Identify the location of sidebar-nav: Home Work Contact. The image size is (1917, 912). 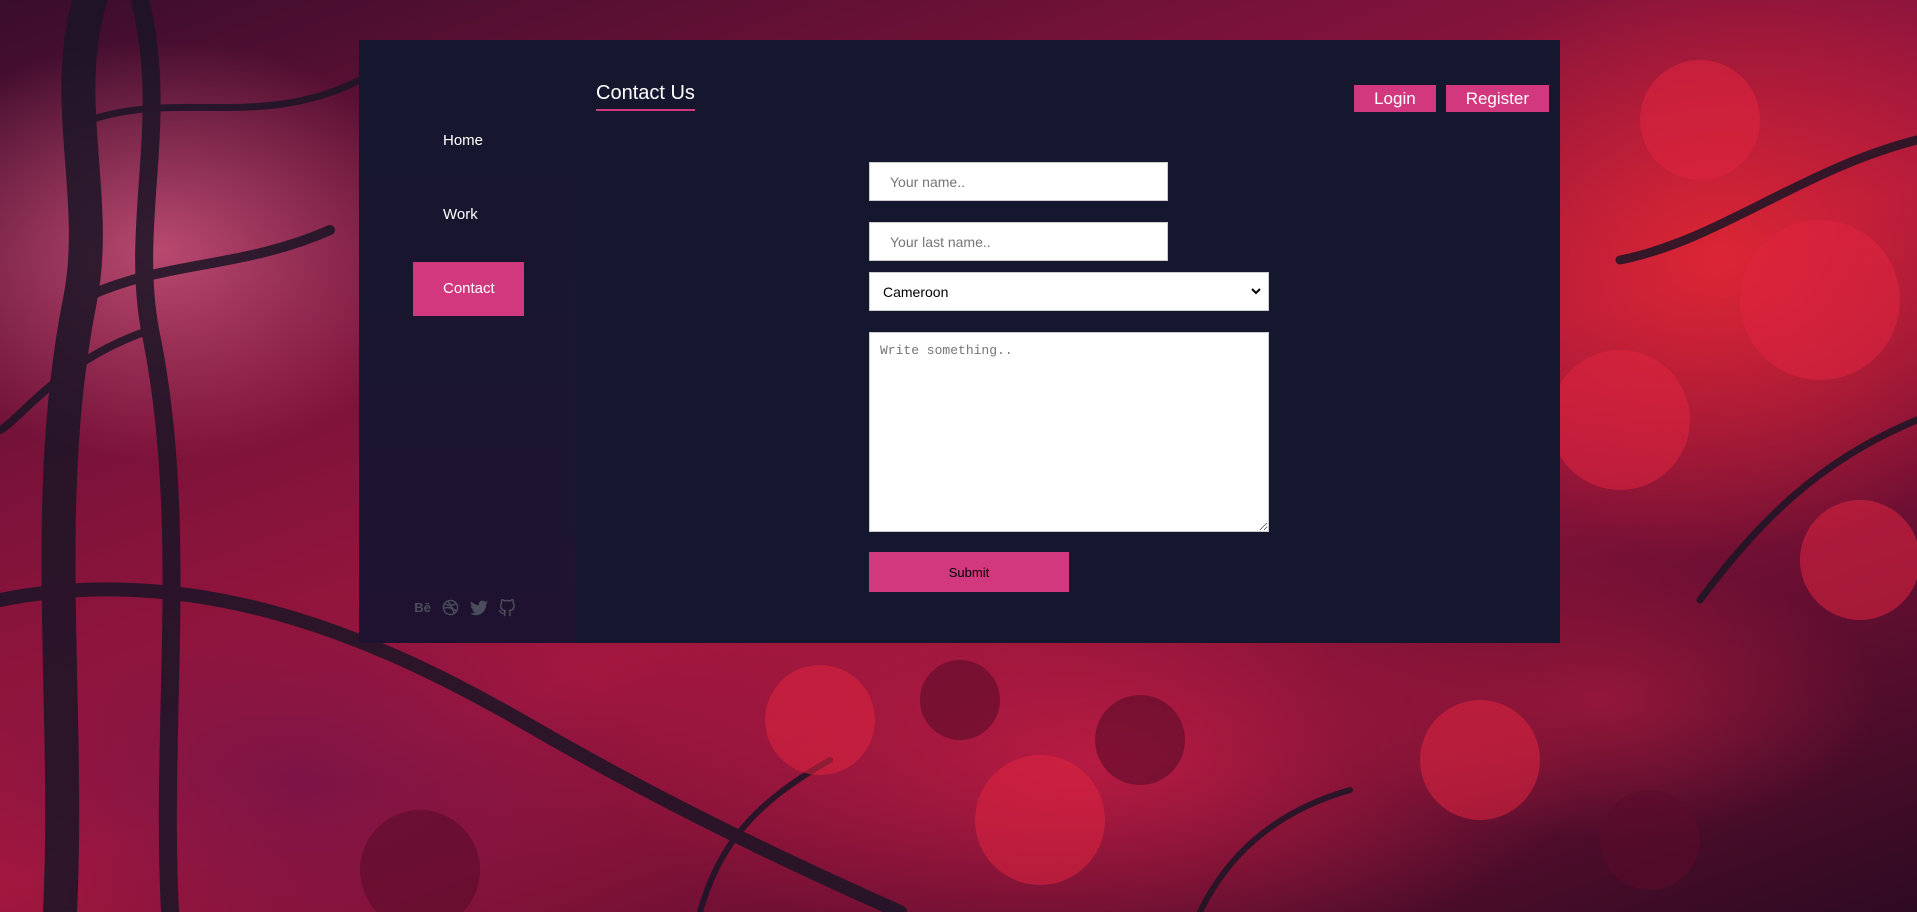
(468, 225).